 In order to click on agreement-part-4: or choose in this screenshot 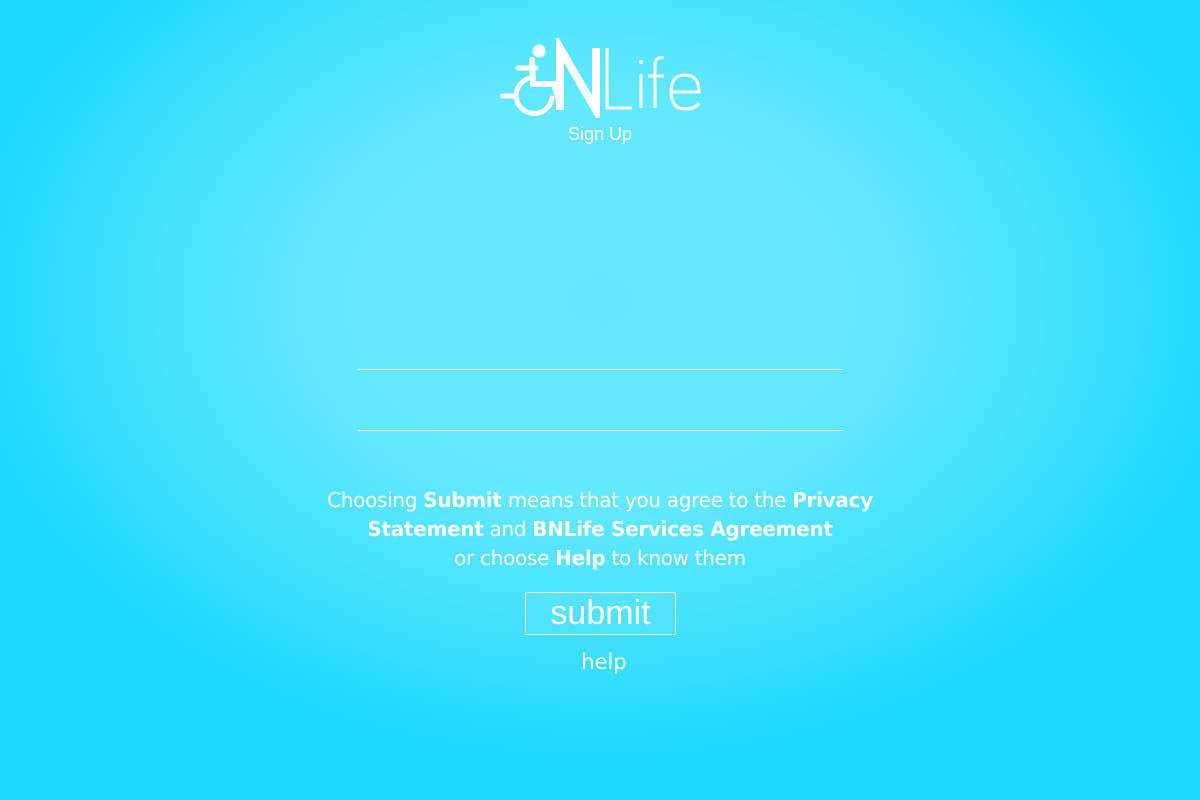, I will do `click(505, 558)`.